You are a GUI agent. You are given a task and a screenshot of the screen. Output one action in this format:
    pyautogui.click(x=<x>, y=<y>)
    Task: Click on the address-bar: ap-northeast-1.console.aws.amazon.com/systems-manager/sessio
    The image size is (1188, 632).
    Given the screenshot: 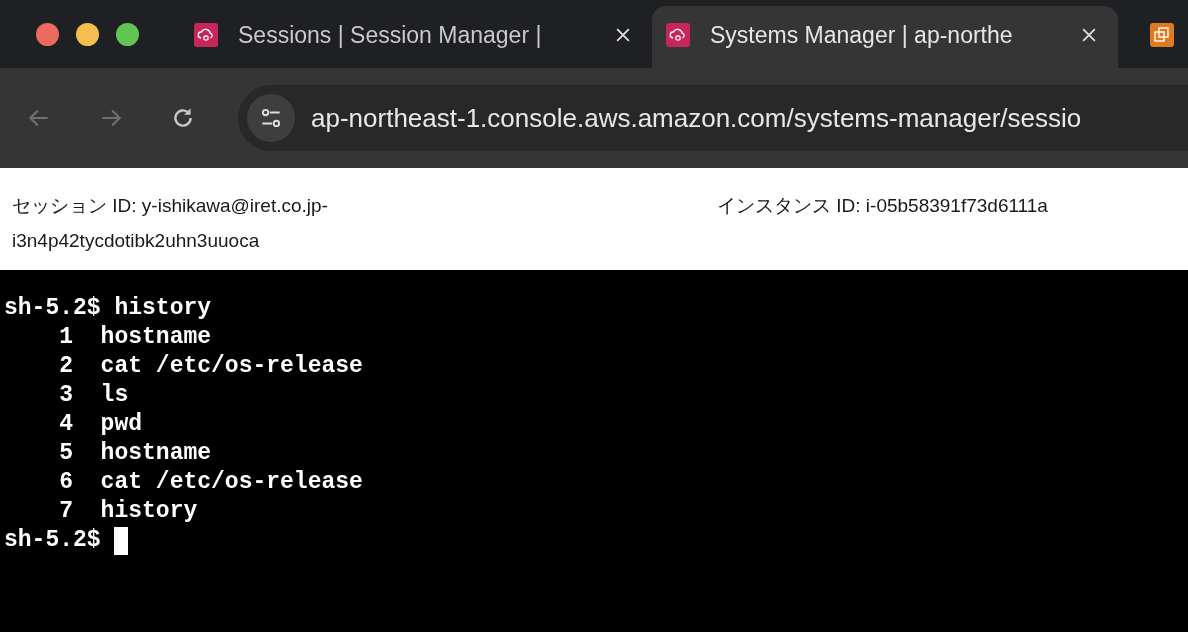 What is the action you would take?
    pyautogui.click(x=713, y=118)
    